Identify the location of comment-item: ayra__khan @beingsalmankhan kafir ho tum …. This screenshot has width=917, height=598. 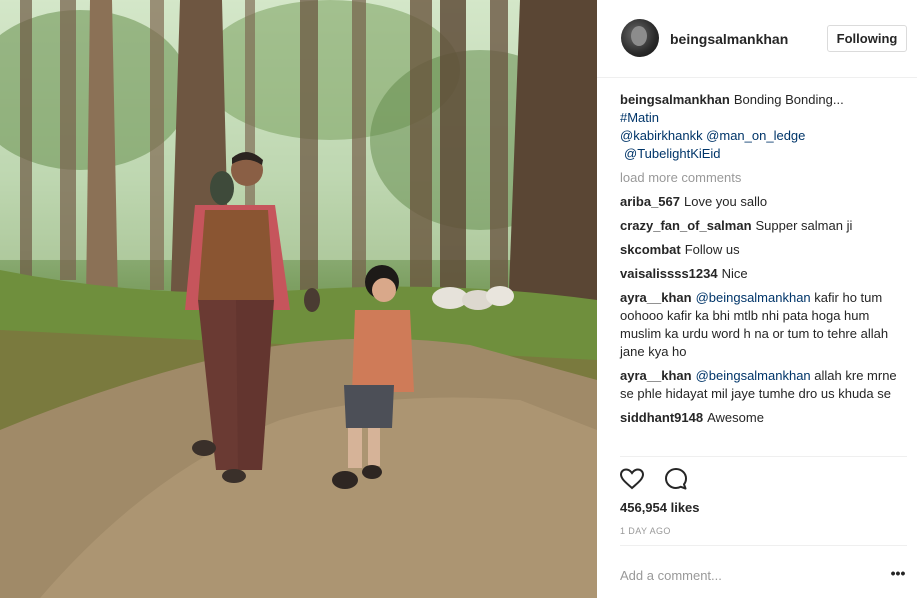
(760, 325).